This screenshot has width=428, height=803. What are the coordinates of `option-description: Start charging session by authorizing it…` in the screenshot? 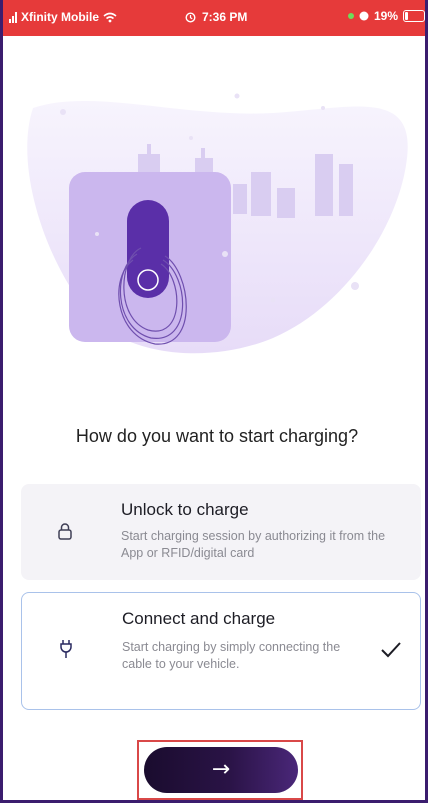 It's located at (253, 544).